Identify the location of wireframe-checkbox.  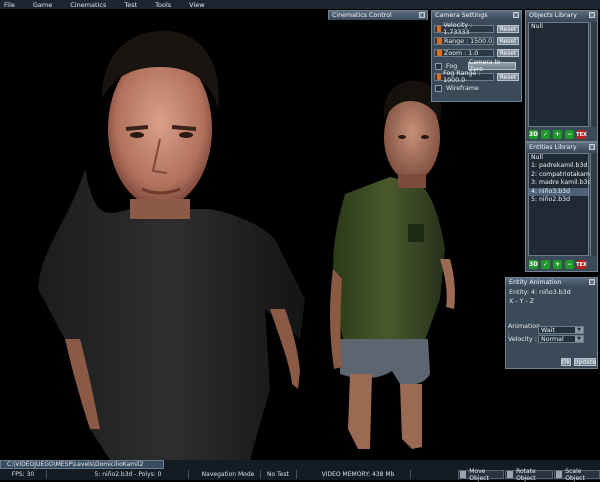
(438, 88).